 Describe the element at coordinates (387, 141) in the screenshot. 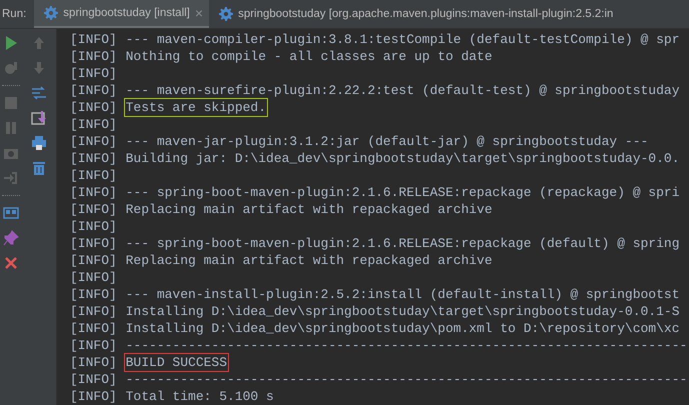

I see `log-text: --- maven-jar-plugin:3.1.2:jar (default-jar) @ springbootstuday ---` at that location.